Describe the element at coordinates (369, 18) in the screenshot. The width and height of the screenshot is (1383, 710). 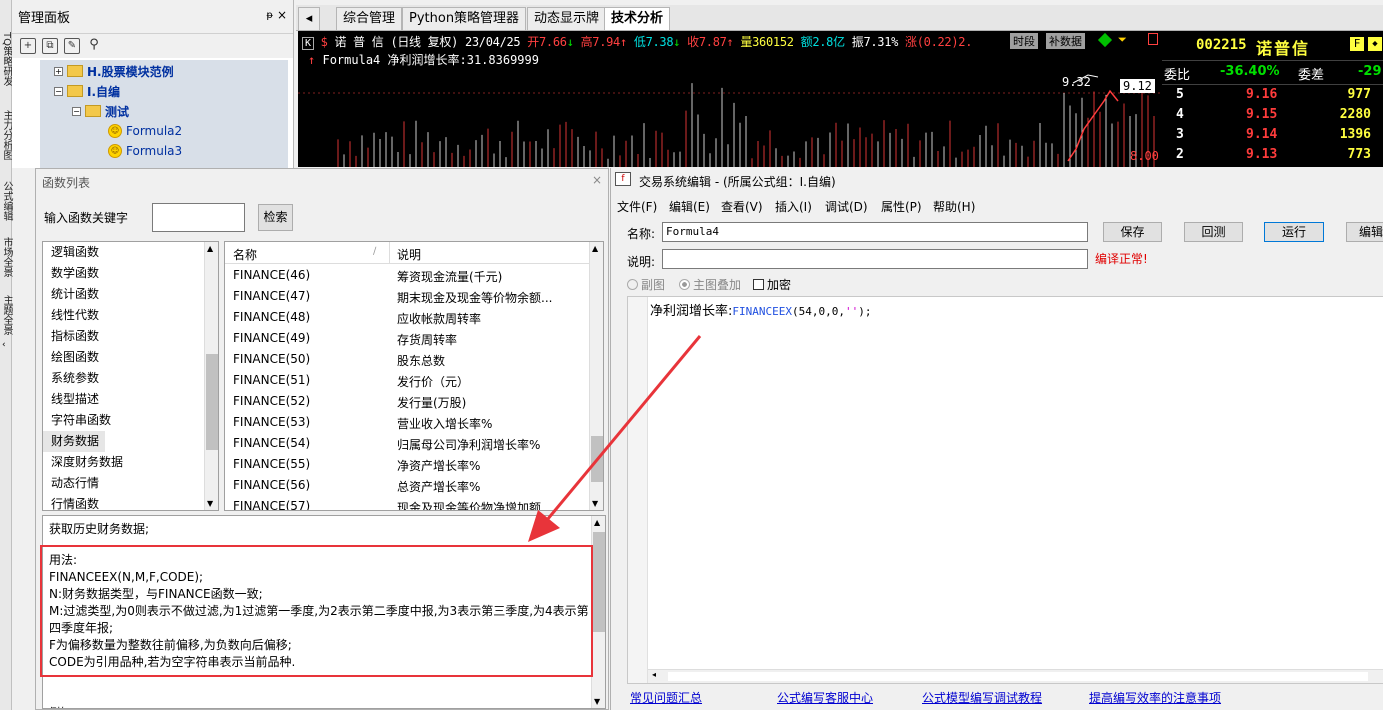
I see `tab-comprehensive: 综合管理` at that location.